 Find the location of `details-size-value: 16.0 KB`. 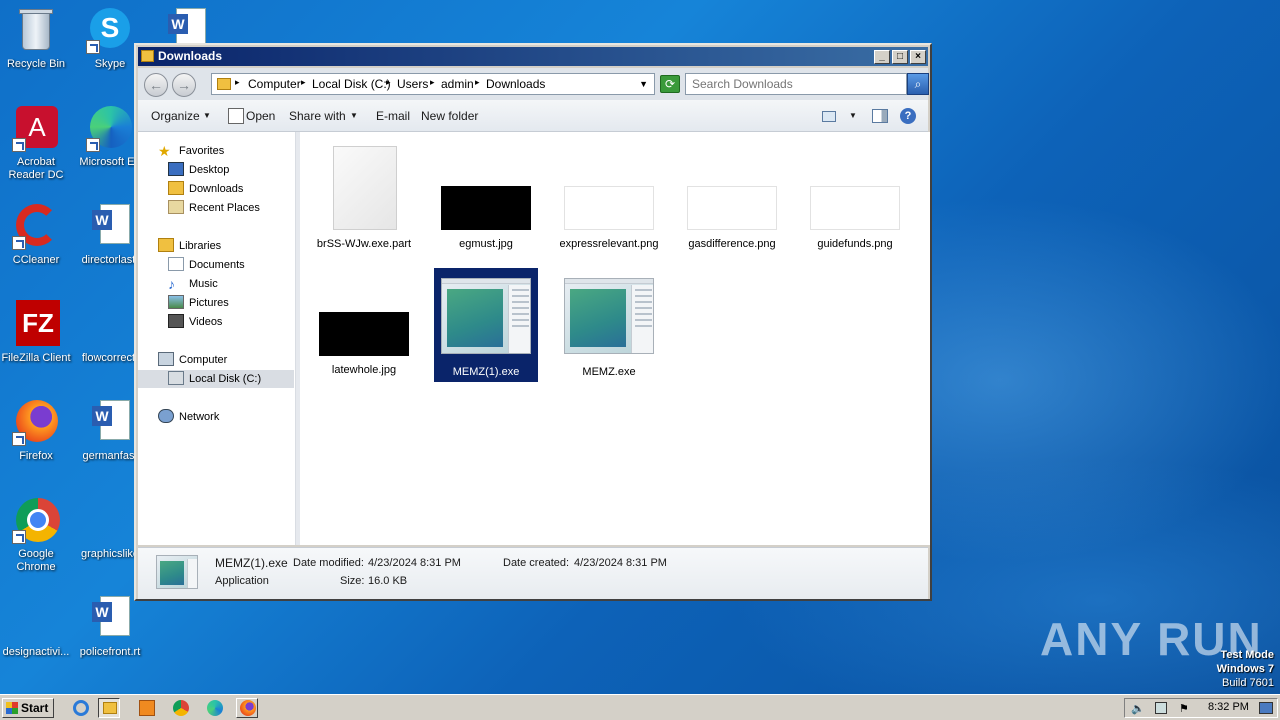

details-size-value: 16.0 KB is located at coordinates (388, 581).